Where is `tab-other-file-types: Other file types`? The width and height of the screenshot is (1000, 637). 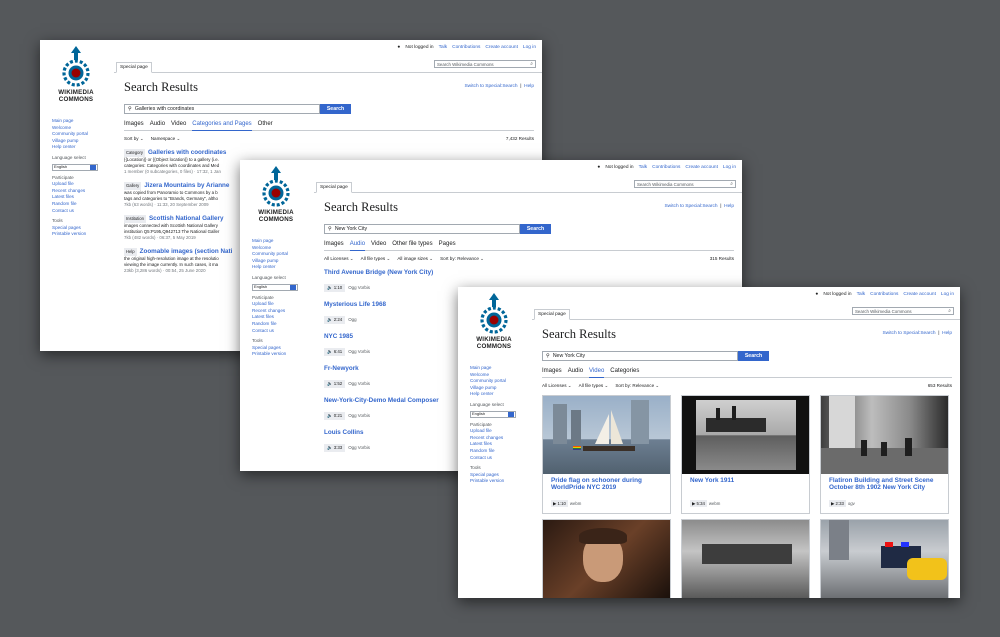
tab-other-file-types: Other file types is located at coordinates (412, 244).